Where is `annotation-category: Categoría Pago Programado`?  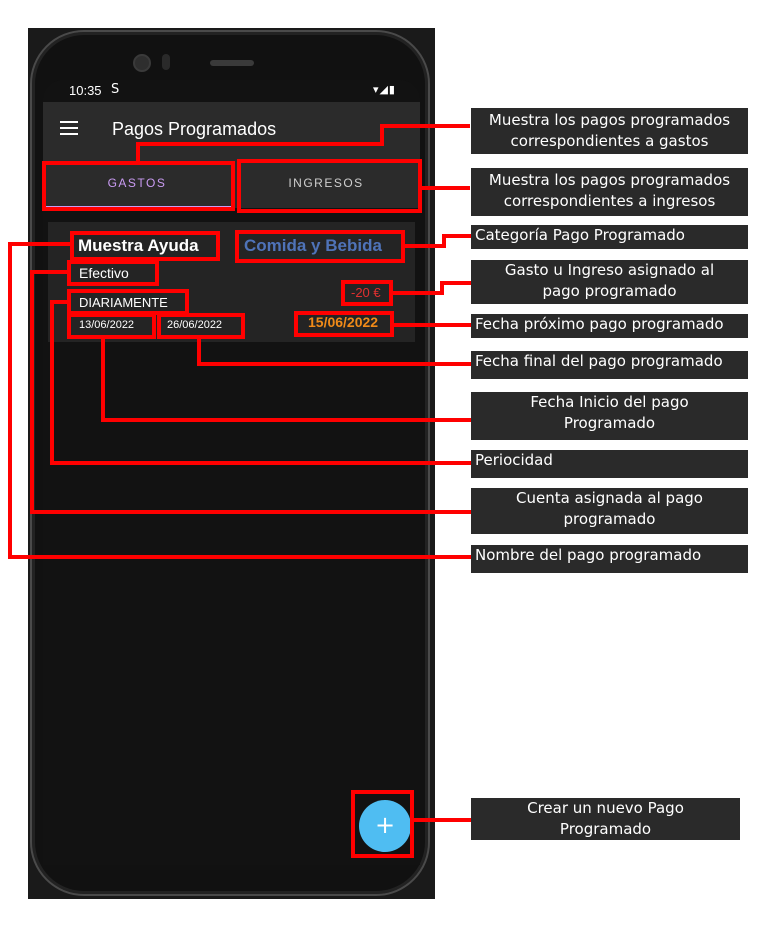
annotation-category: Categoría Pago Programado is located at coordinates (609, 237).